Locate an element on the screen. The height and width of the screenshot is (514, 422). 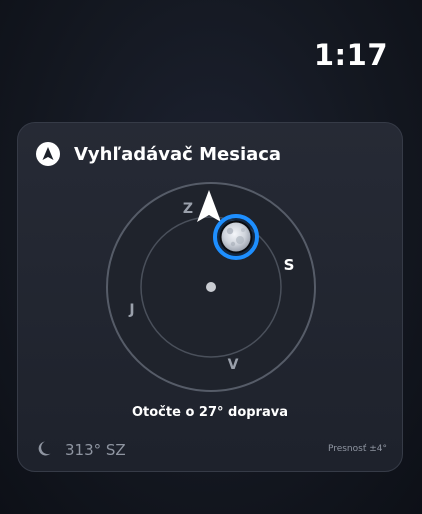
full-moon-icon is located at coordinates (236, 237).